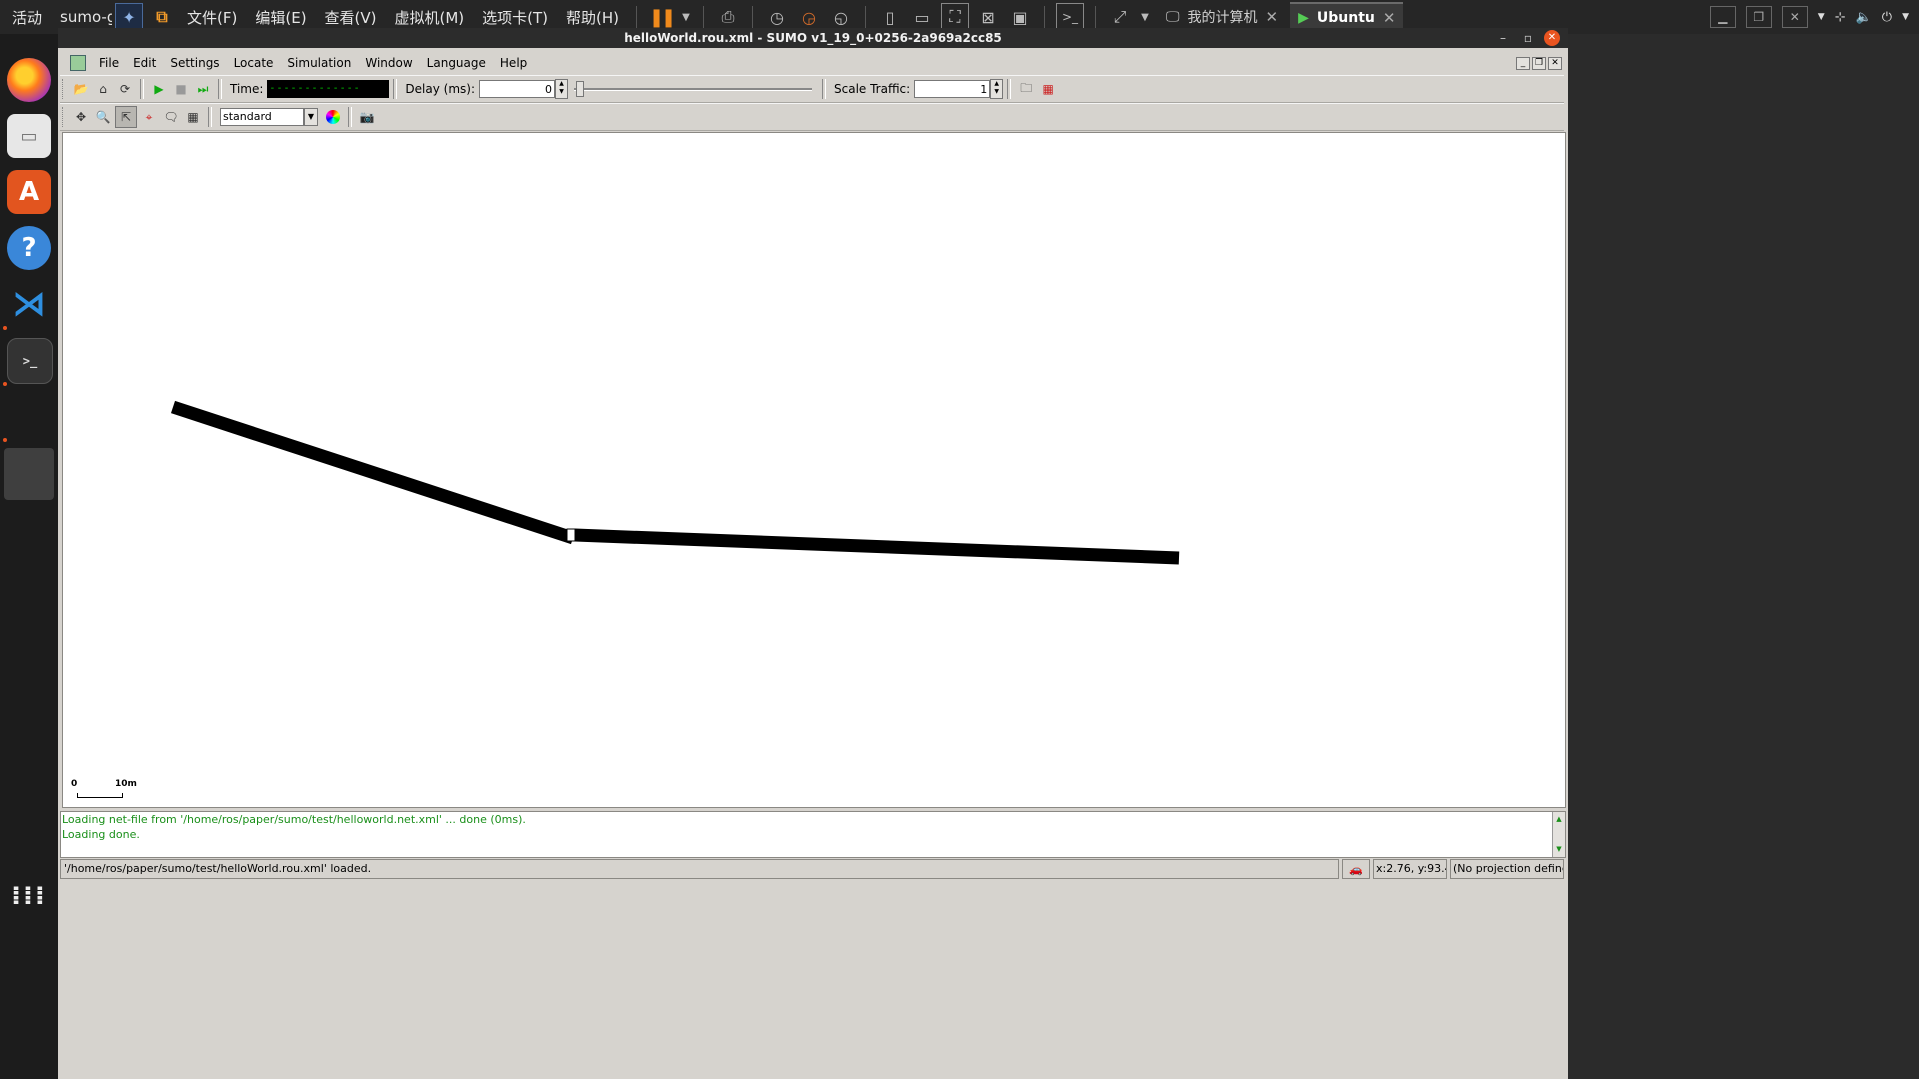  I want to click on sidebar-toggle-icon: ▯, so click(890, 17).